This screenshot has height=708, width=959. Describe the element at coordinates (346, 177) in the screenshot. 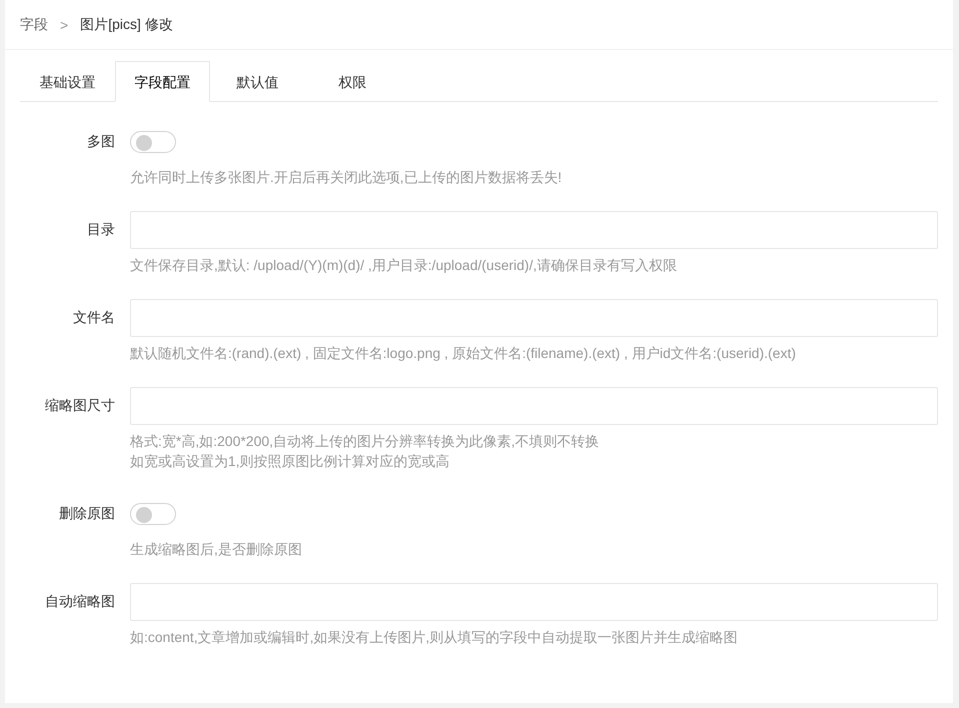

I see `field-hint: 允许同时上传多张图片.开启后再关闭此选项,已上传的图片数据将丢失!` at that location.